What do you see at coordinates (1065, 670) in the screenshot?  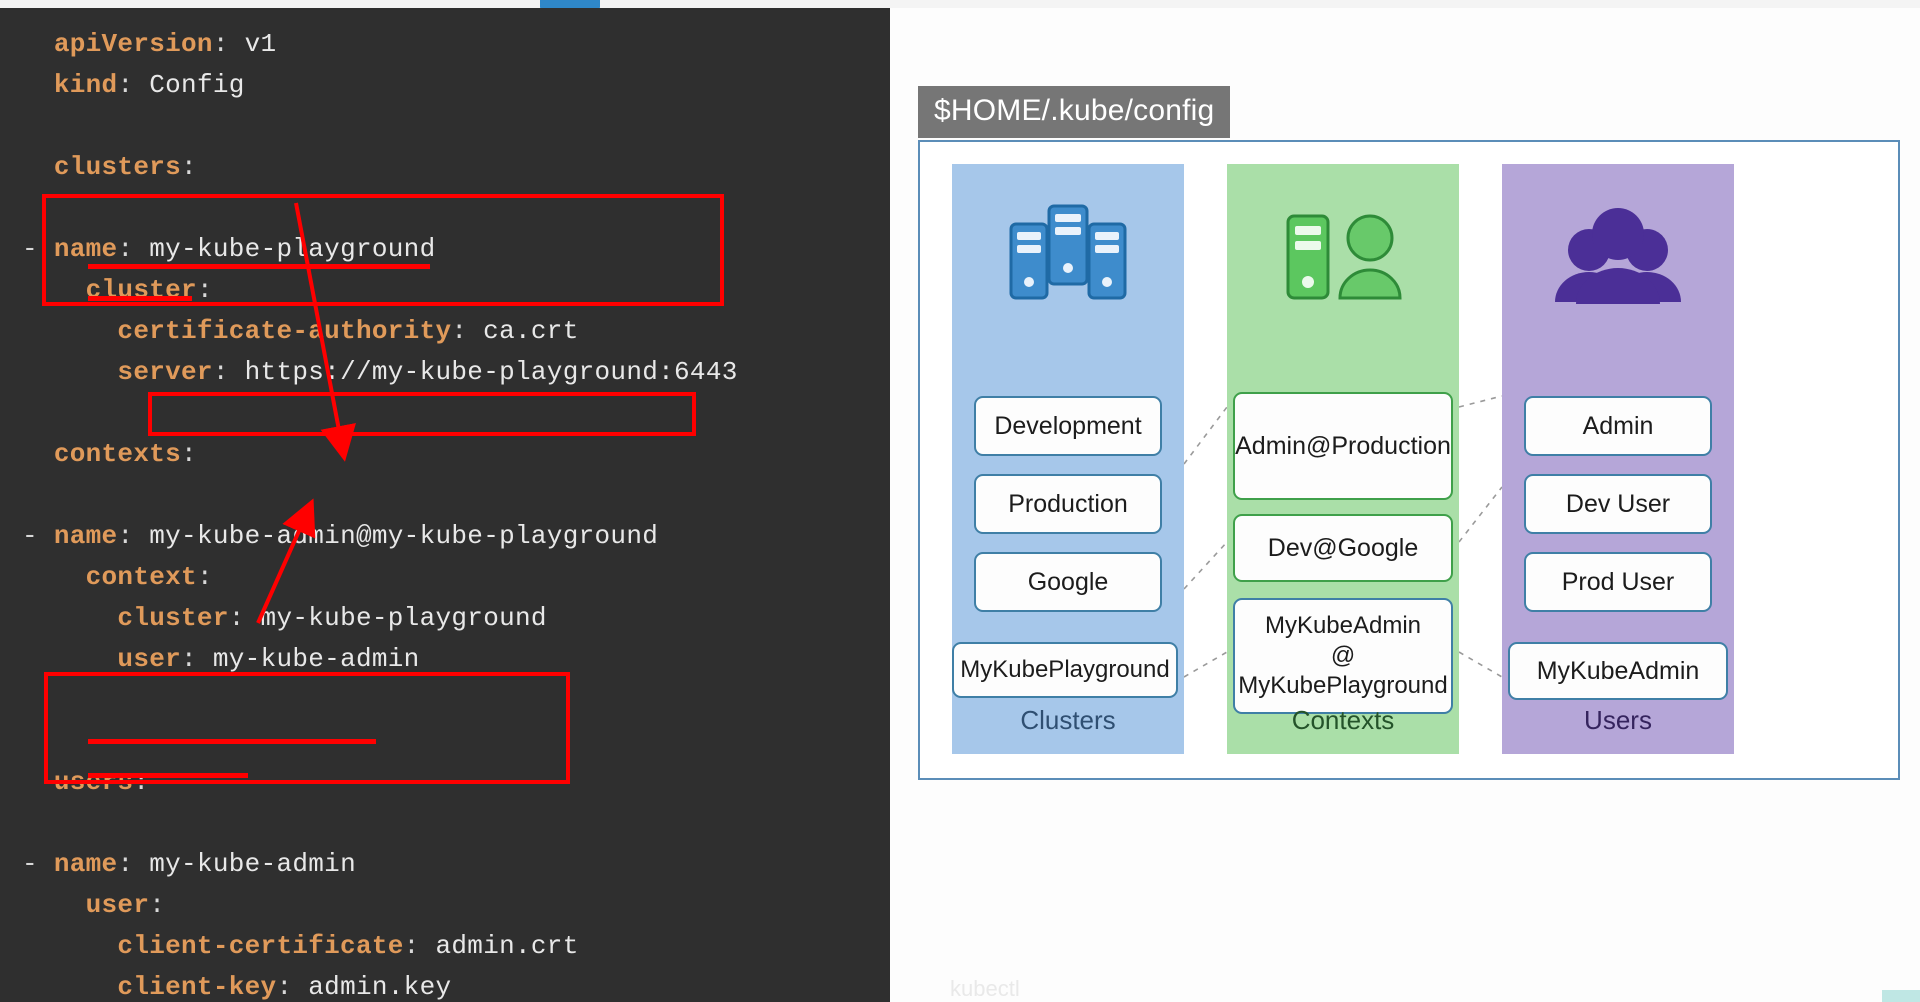 I see `chip-cluster-mykubeplayground: MyKubePlayground` at bounding box center [1065, 670].